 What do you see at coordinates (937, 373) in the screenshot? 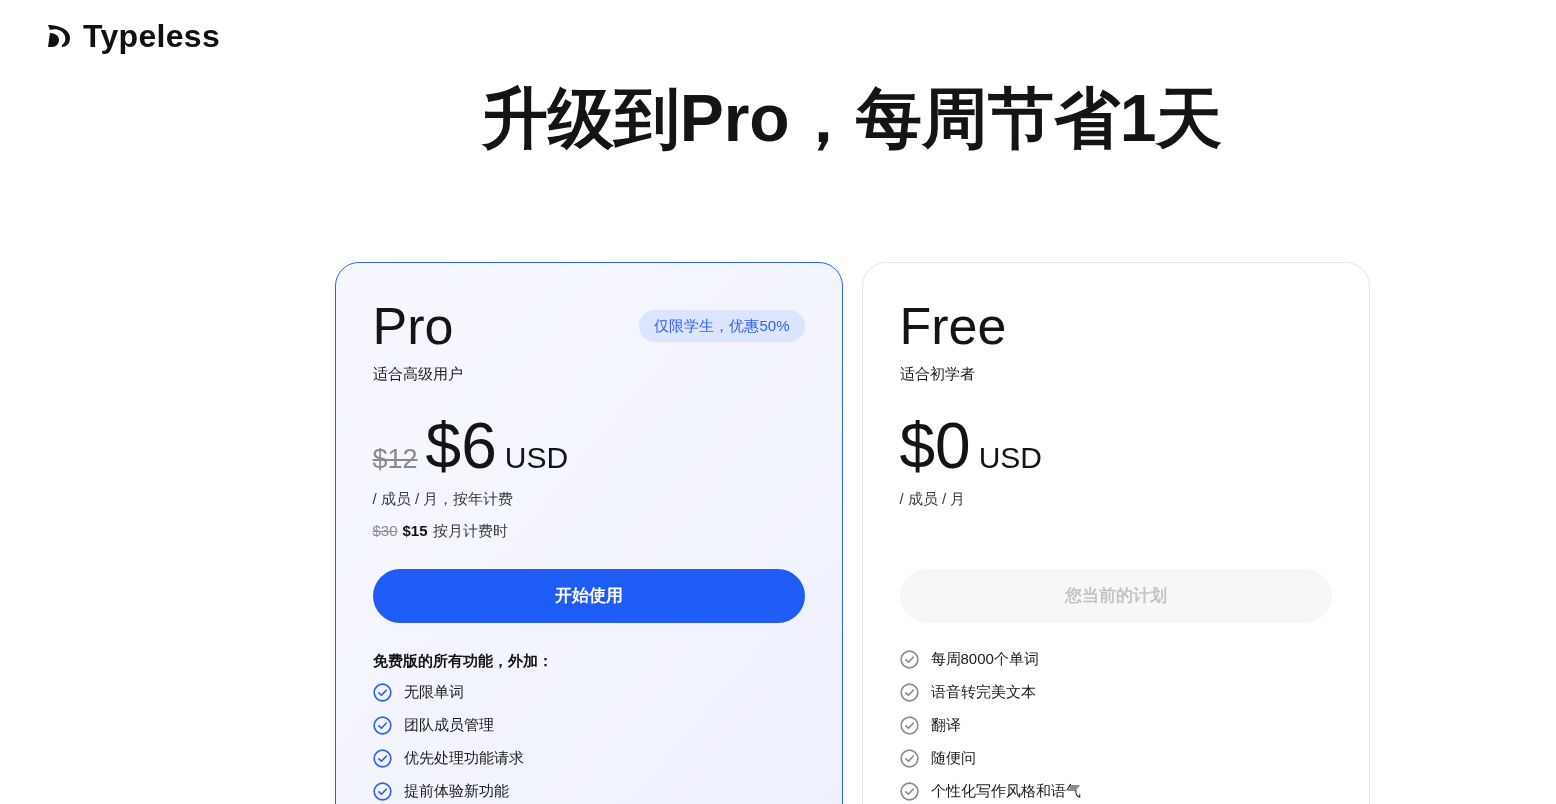
I see `plan-tagline: 适合初学者` at bounding box center [937, 373].